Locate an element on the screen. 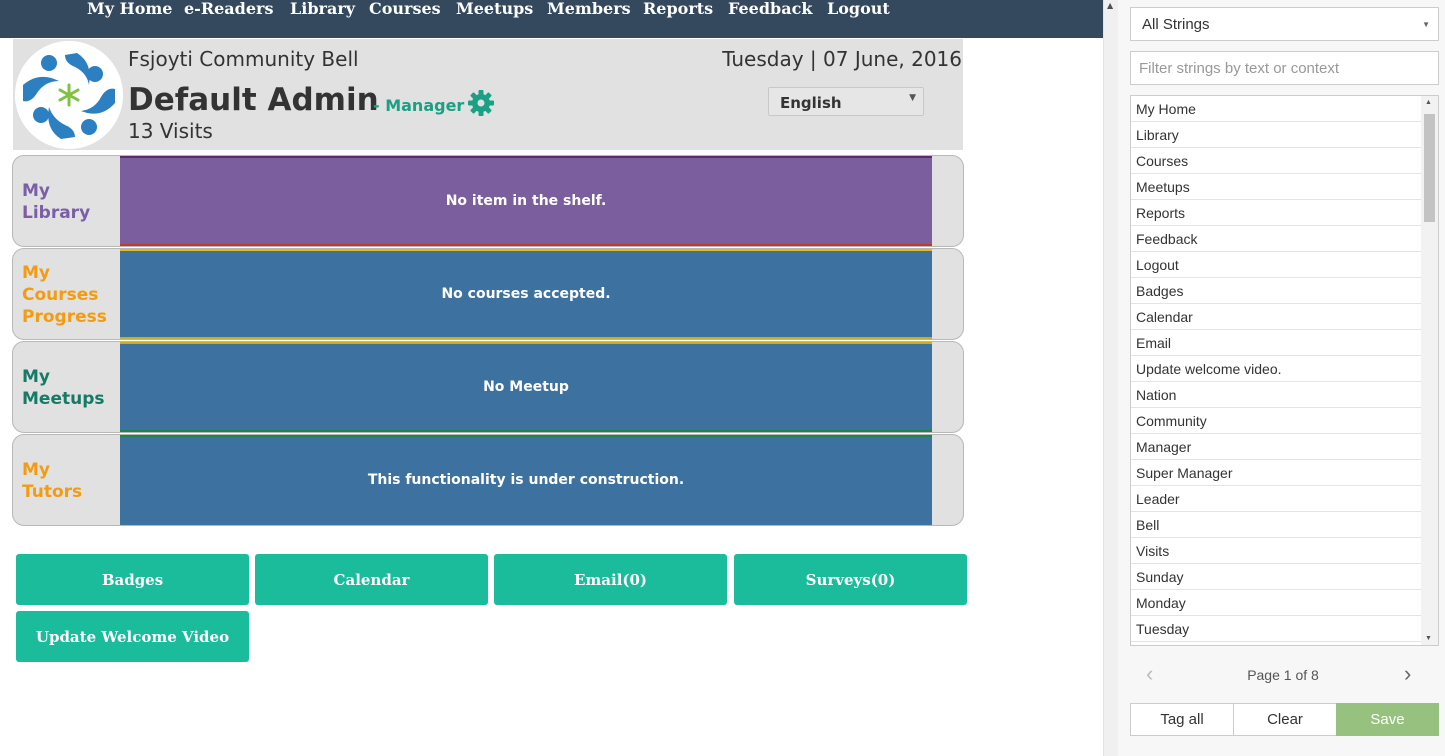  language-select: English ▼ is located at coordinates (846, 101).